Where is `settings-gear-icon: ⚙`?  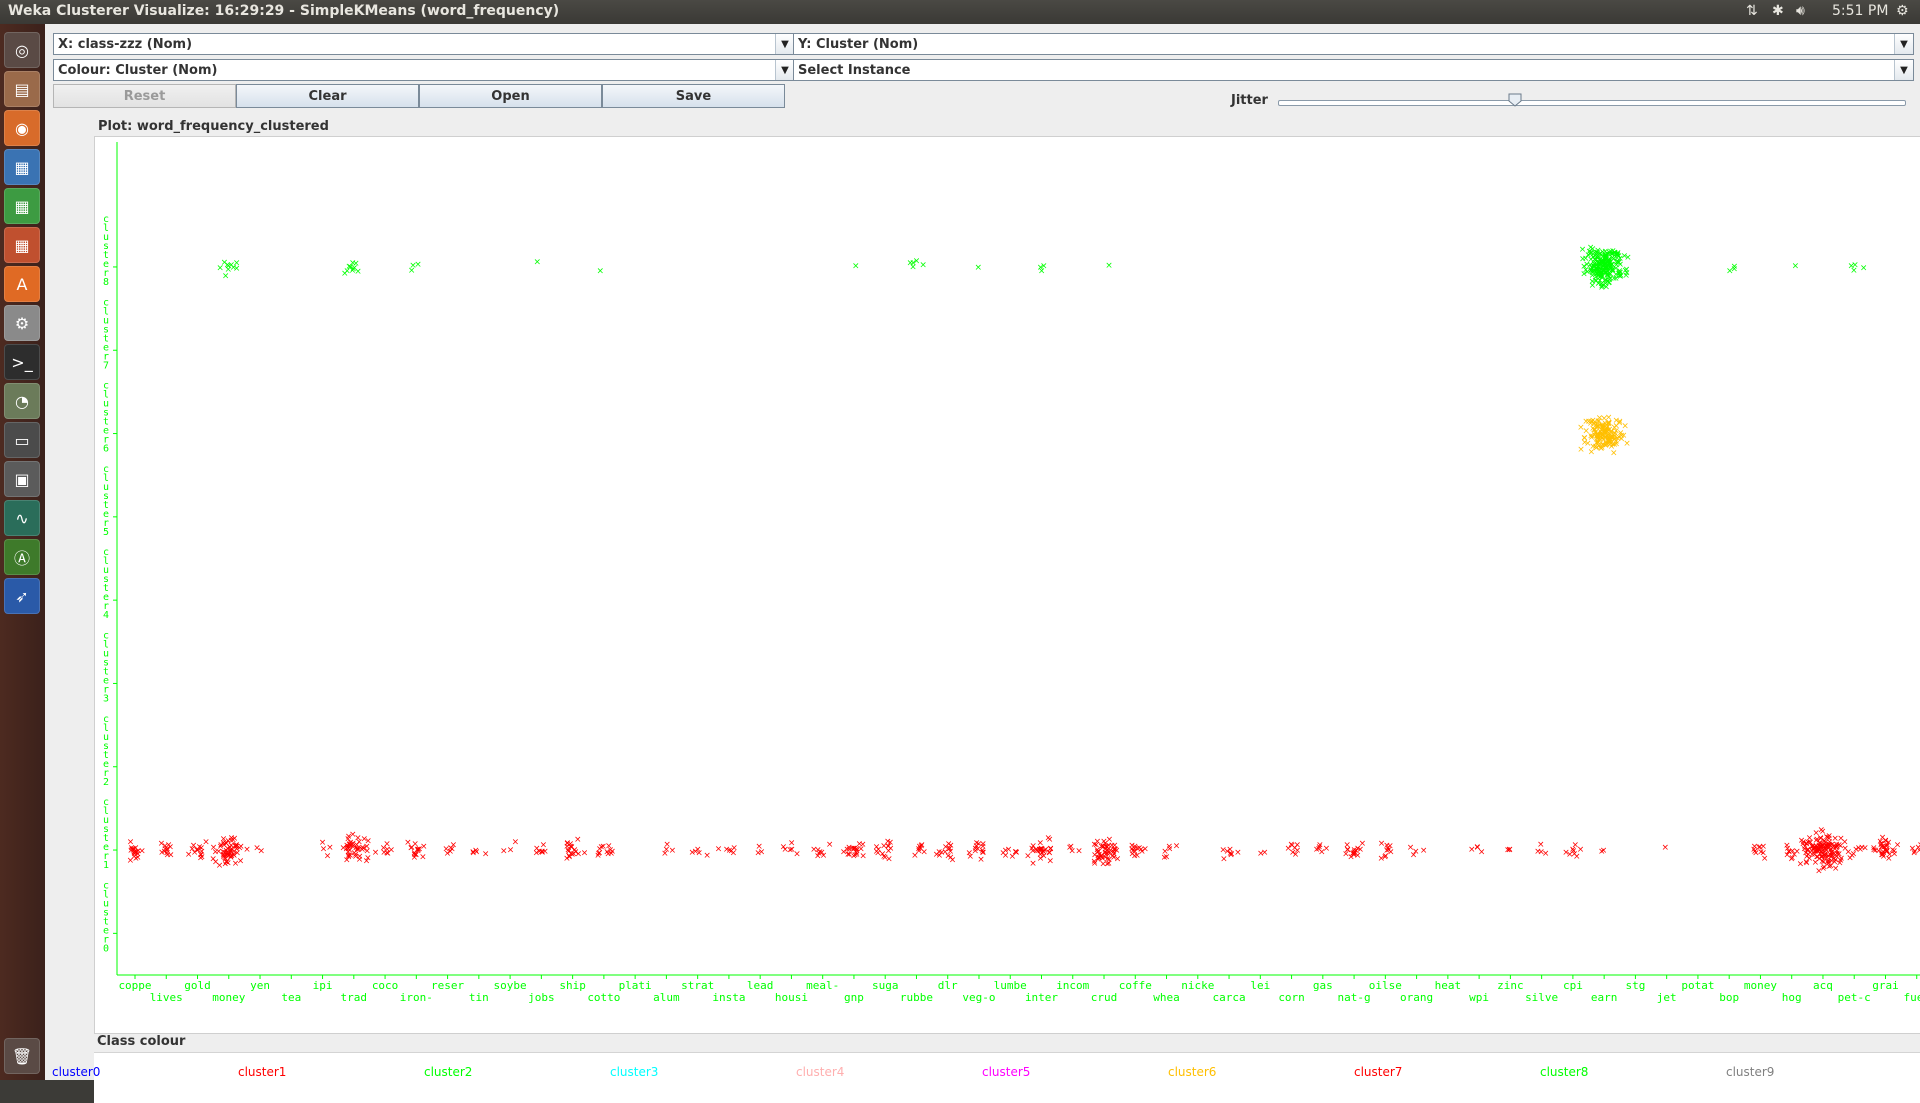
settings-gear-icon: ⚙ is located at coordinates (1902, 11).